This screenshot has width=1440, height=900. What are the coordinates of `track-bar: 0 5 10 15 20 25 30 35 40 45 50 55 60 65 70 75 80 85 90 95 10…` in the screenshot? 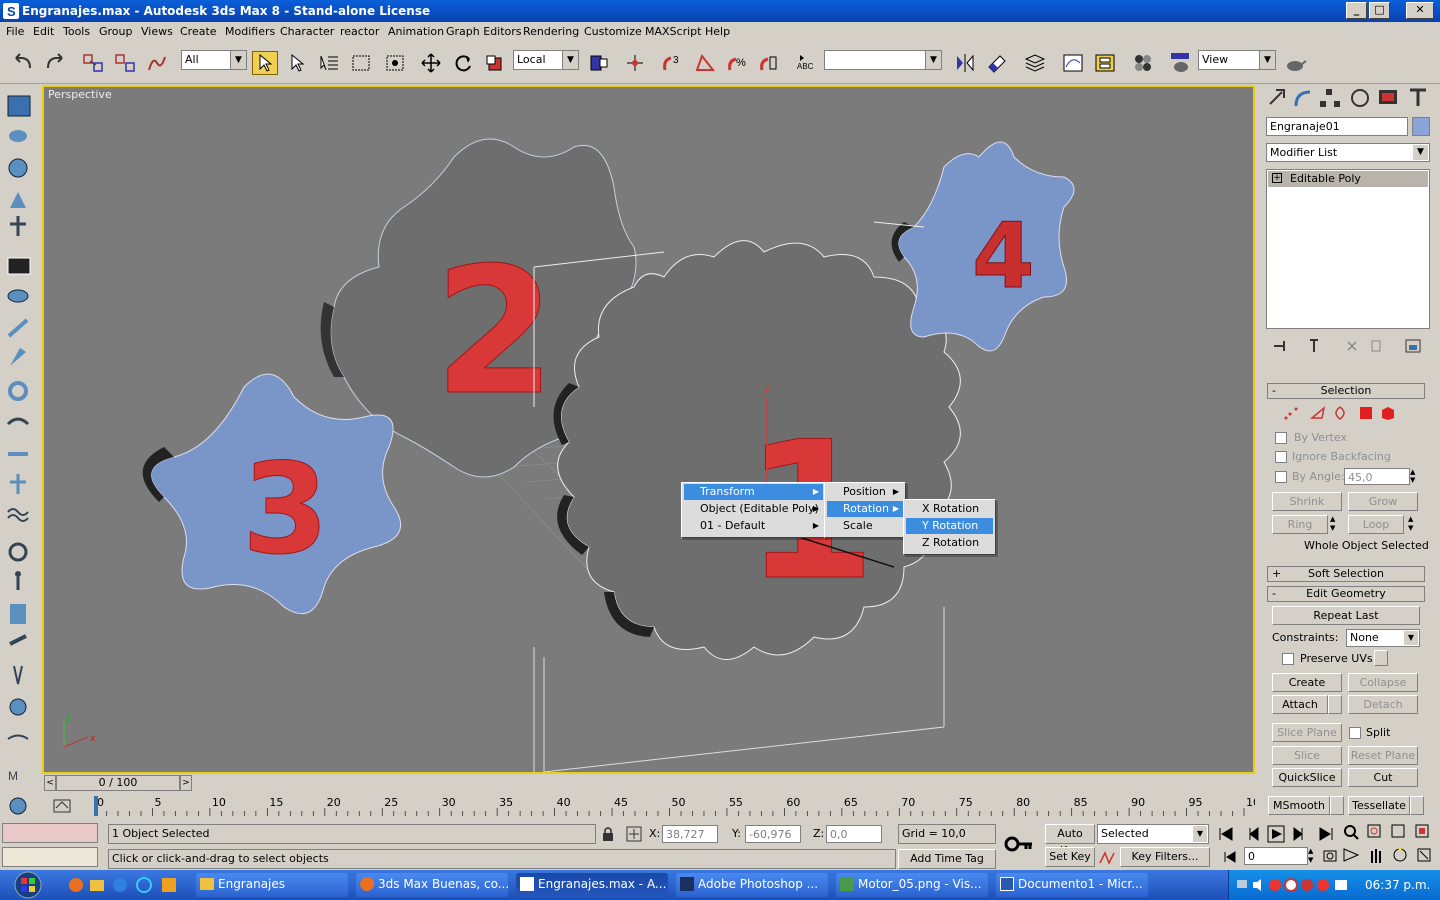 It's located at (648, 806).